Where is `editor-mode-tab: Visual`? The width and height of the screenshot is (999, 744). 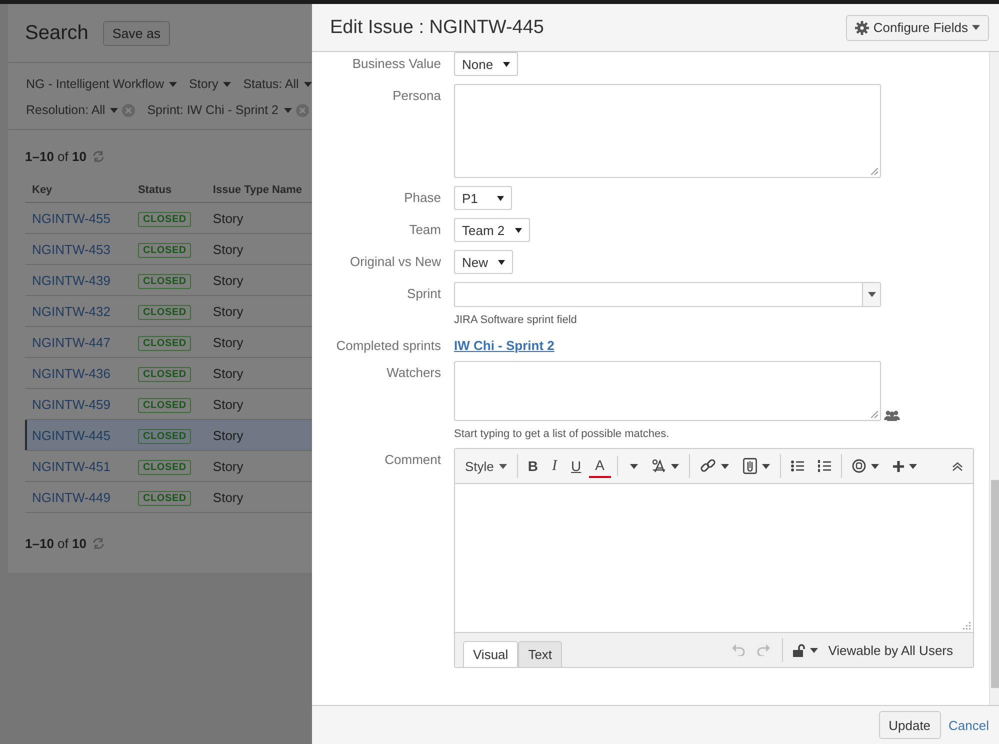 editor-mode-tab: Visual is located at coordinates (490, 654).